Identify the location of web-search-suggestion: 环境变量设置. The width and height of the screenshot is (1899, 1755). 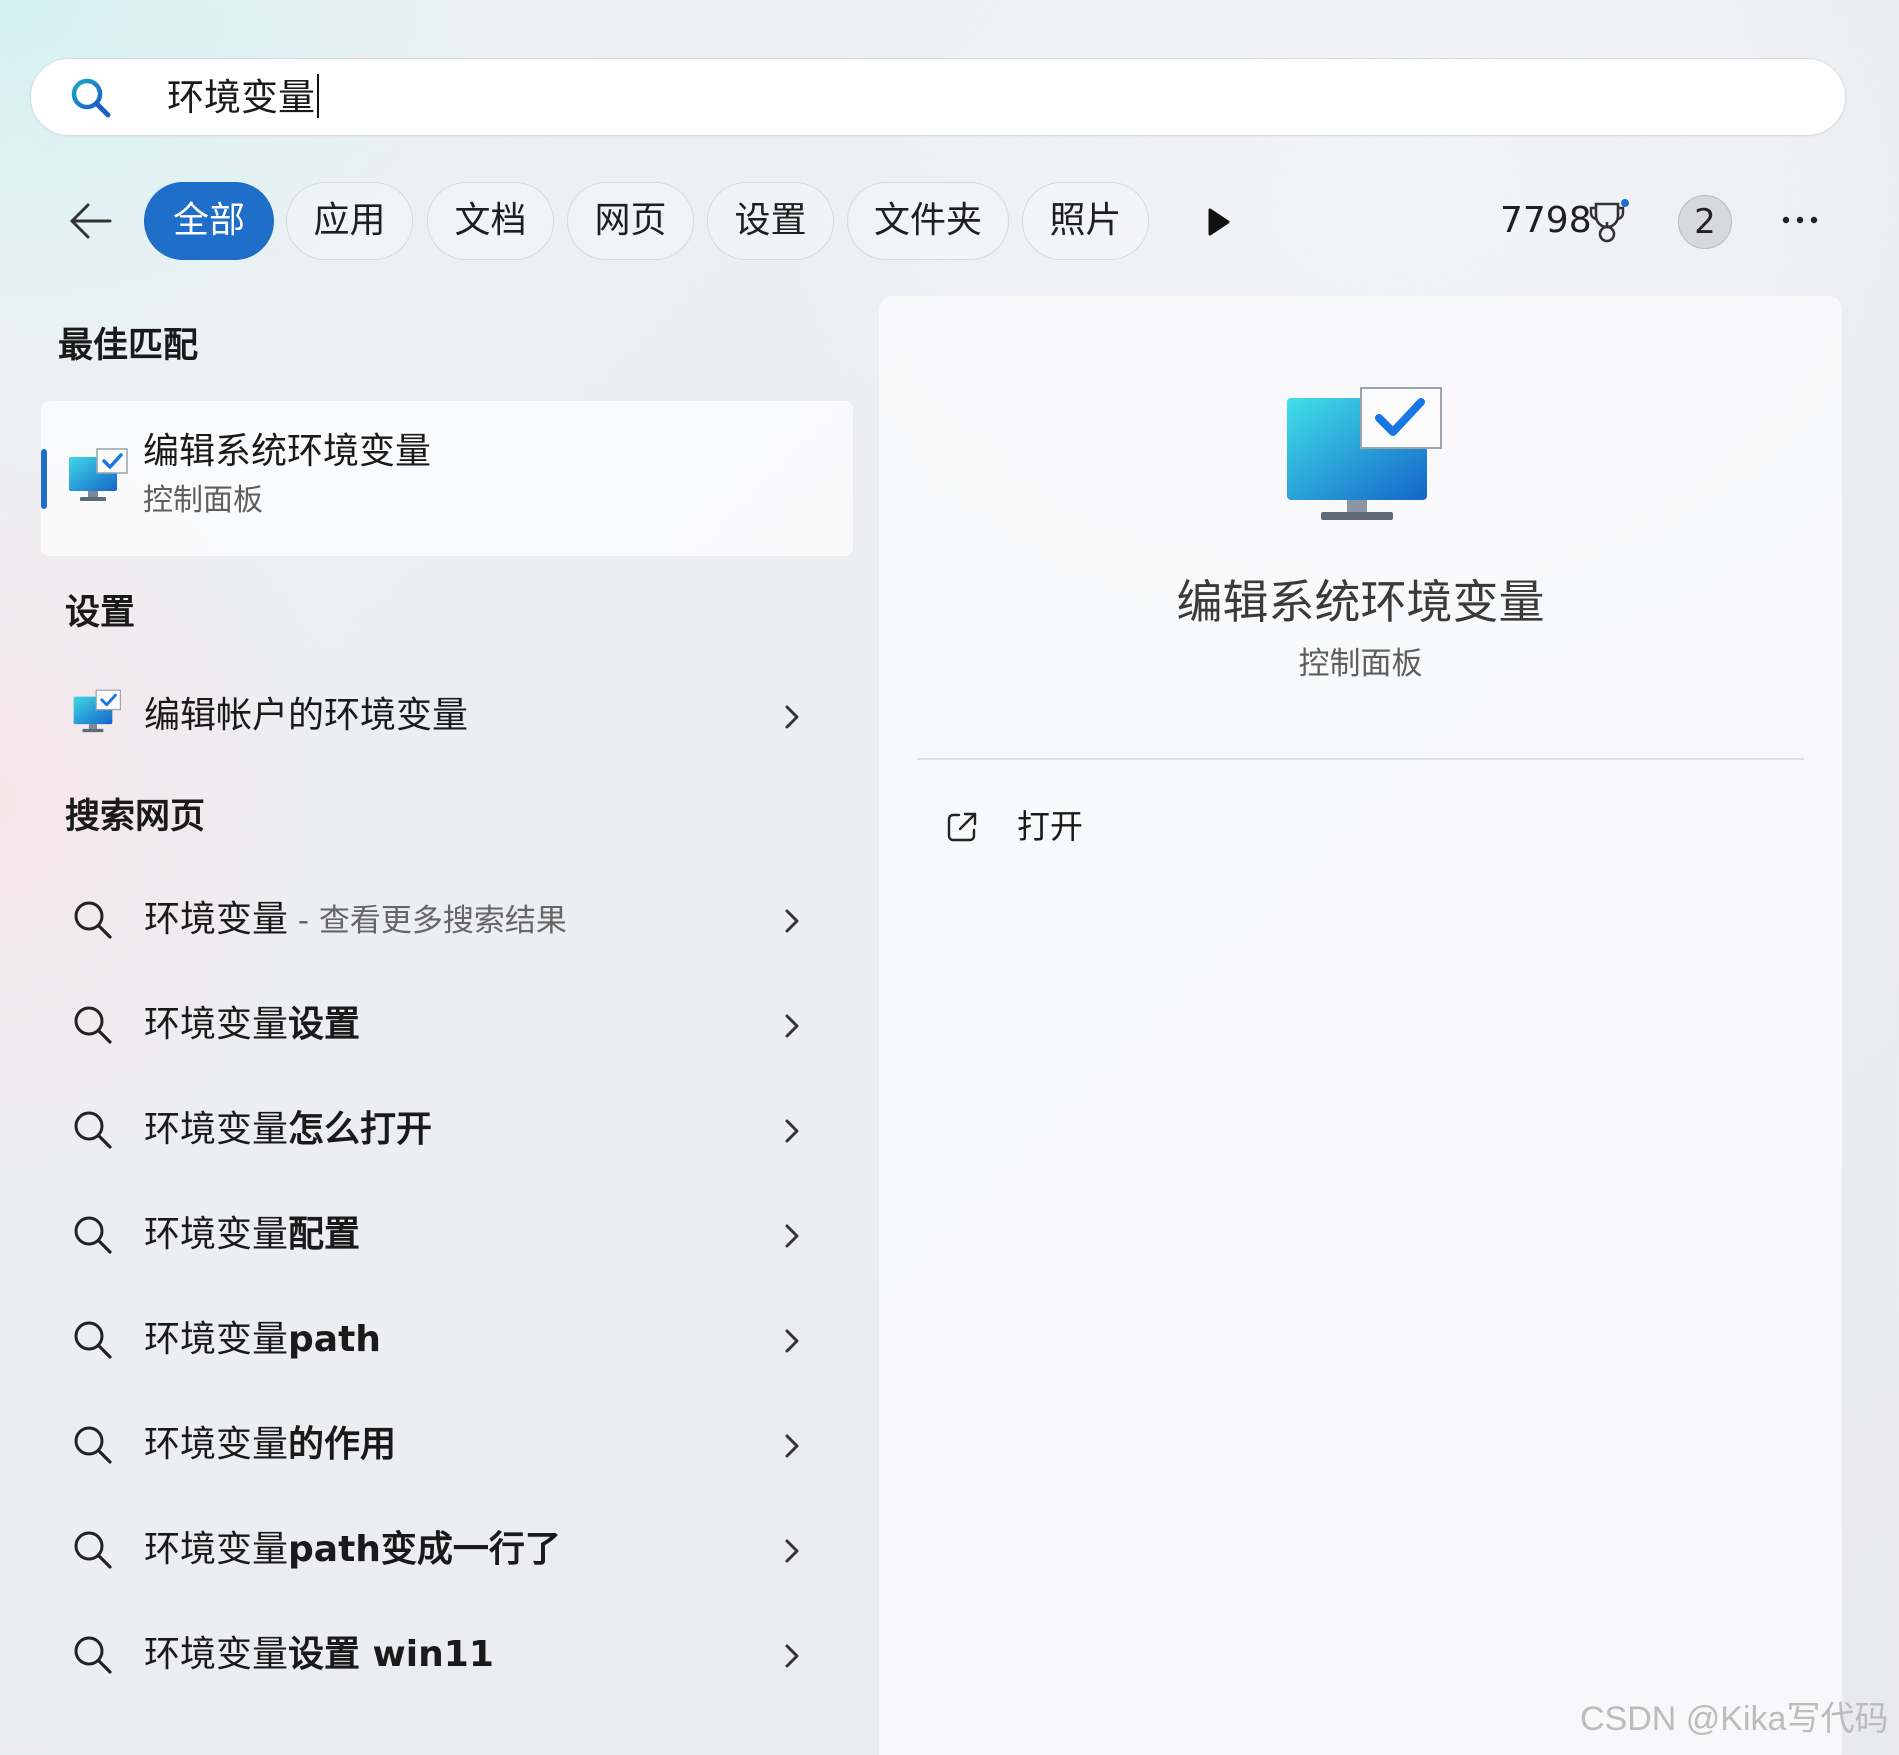
(440, 1025).